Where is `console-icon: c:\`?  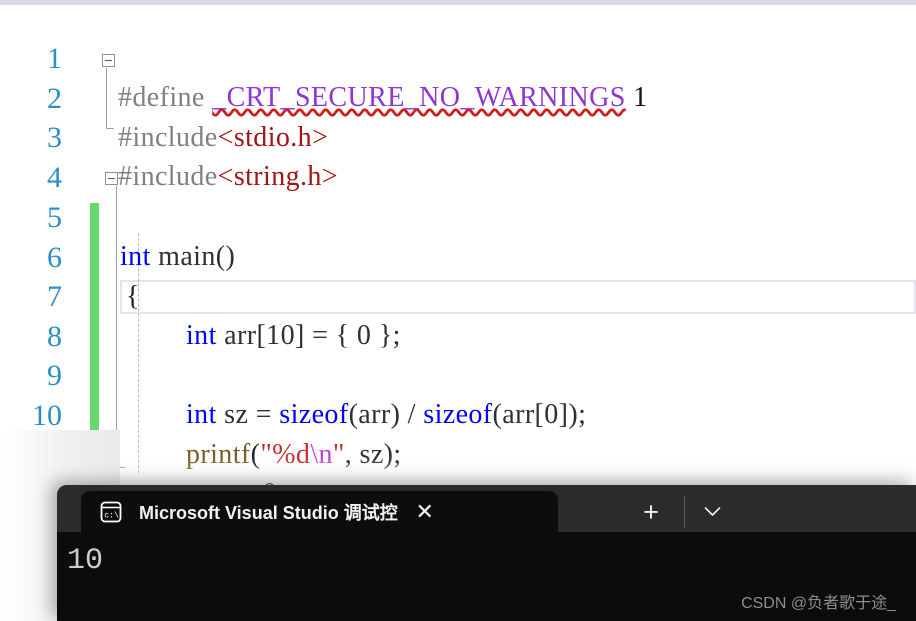
console-icon: c:\ is located at coordinates (111, 512).